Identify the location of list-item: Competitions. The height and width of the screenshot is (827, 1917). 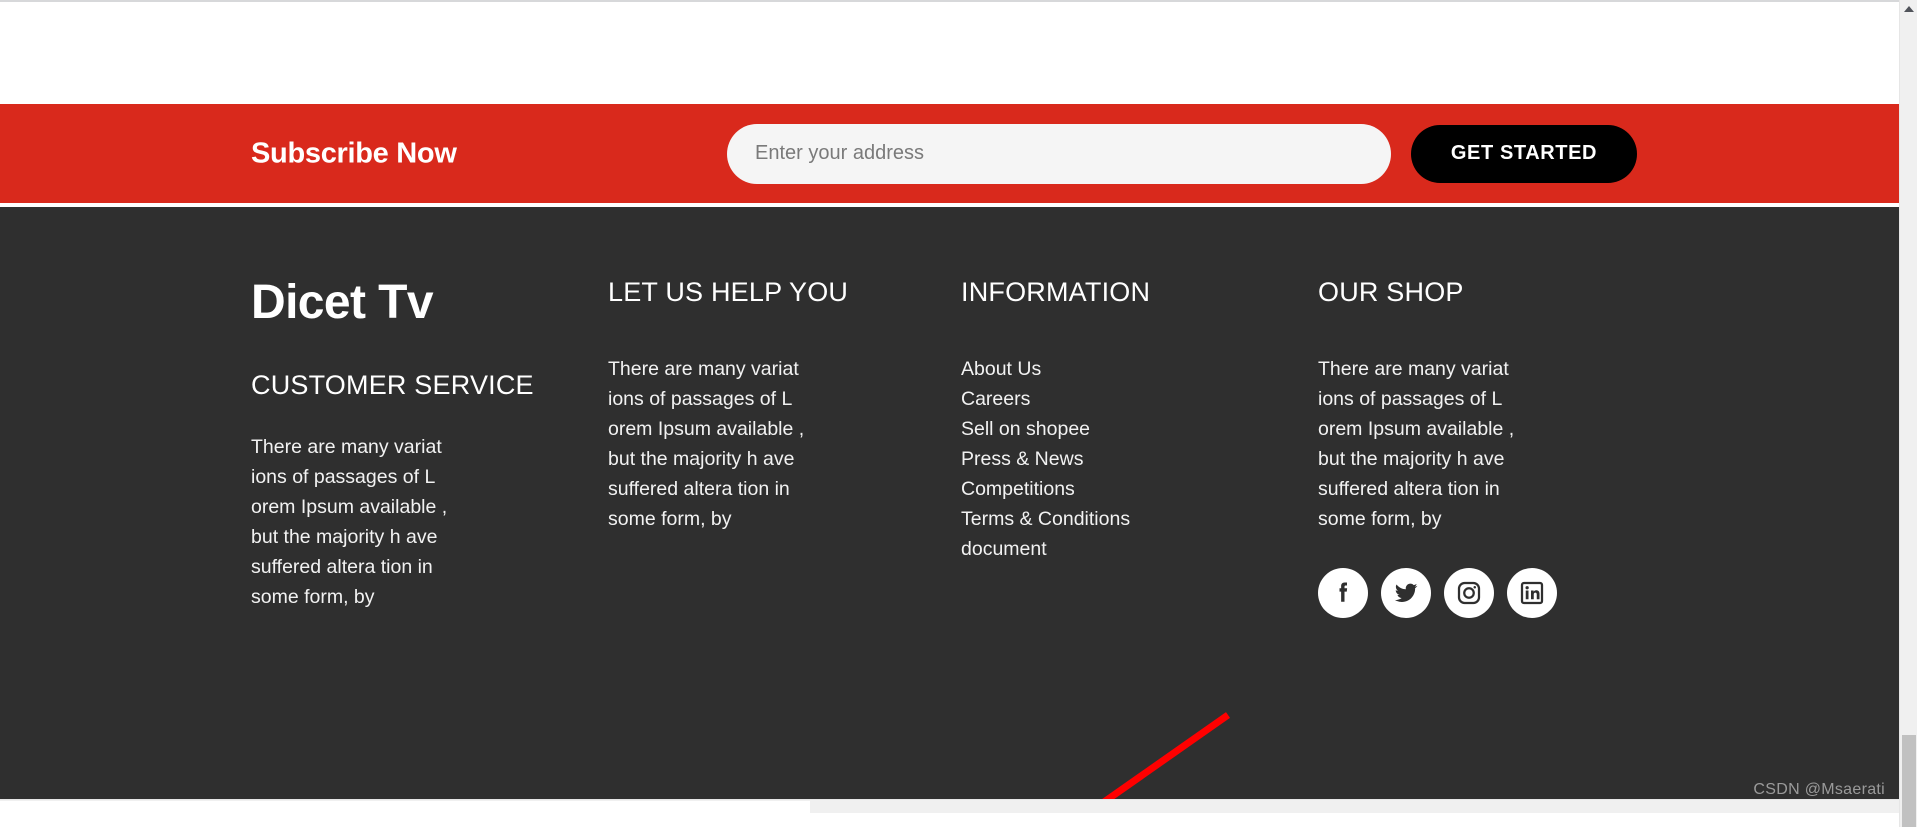
(1091, 489).